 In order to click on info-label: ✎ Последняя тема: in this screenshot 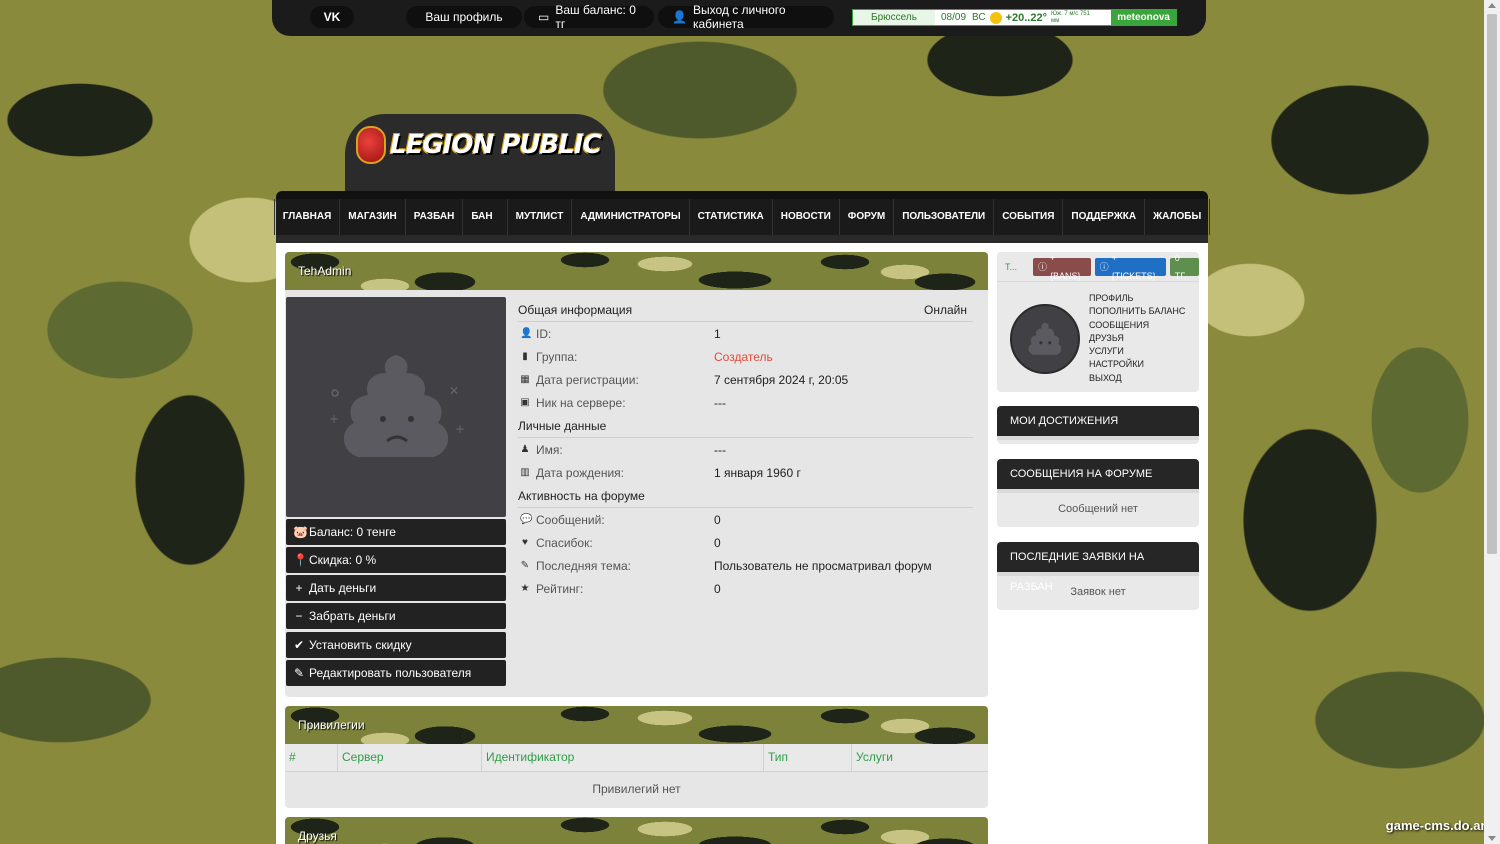, I will do `click(616, 566)`.